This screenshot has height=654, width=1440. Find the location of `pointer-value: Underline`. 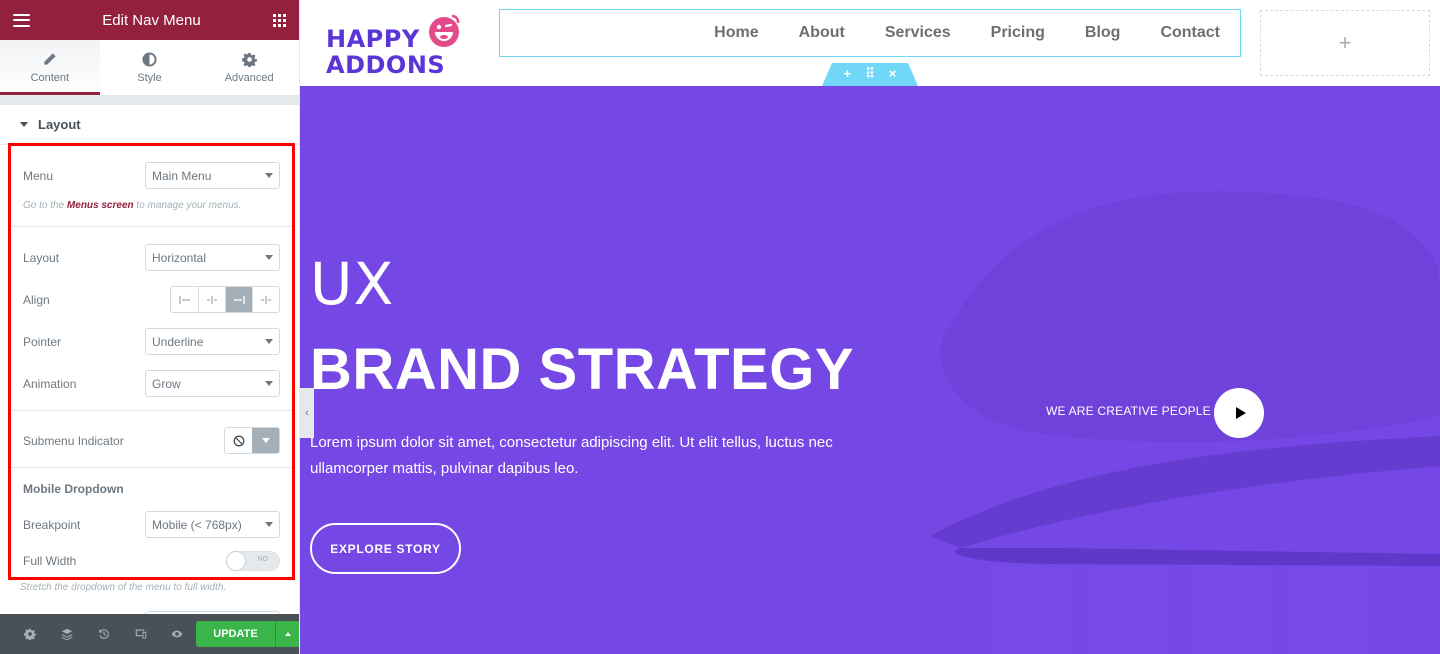

pointer-value: Underline is located at coordinates (178, 341).